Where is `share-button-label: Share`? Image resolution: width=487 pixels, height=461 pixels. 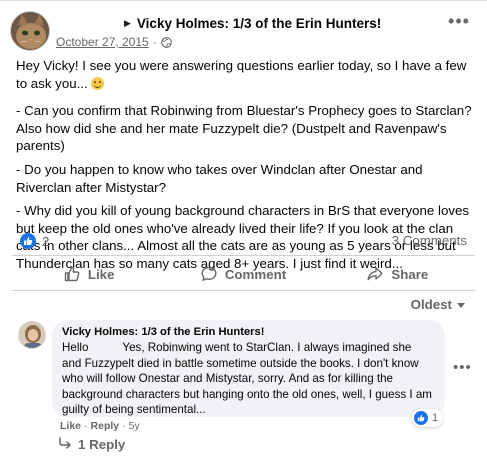
share-button-label: Share is located at coordinates (410, 274).